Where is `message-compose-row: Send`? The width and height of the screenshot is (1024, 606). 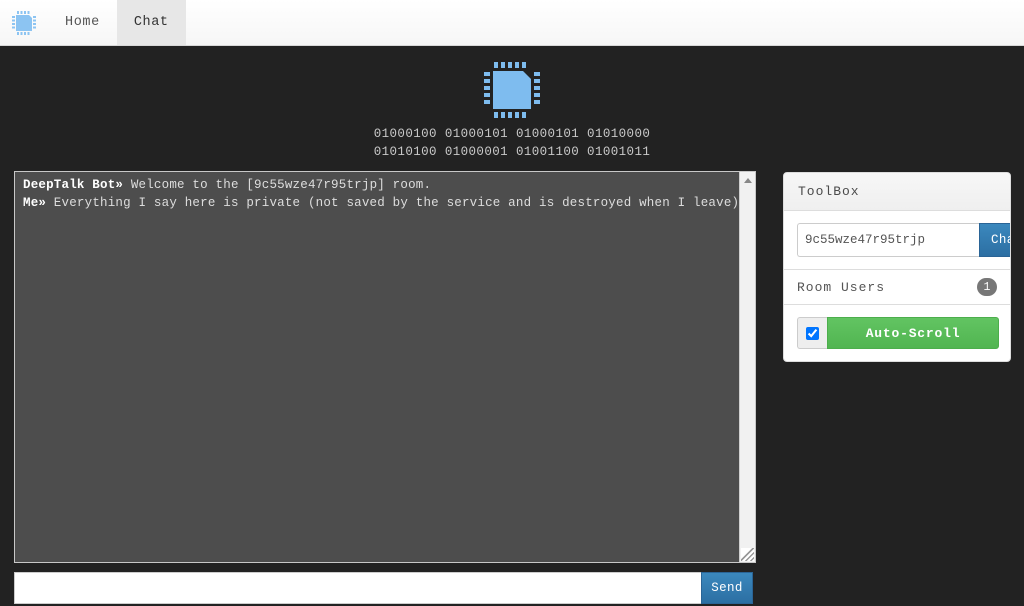
message-compose-row: Send is located at coordinates (383, 588).